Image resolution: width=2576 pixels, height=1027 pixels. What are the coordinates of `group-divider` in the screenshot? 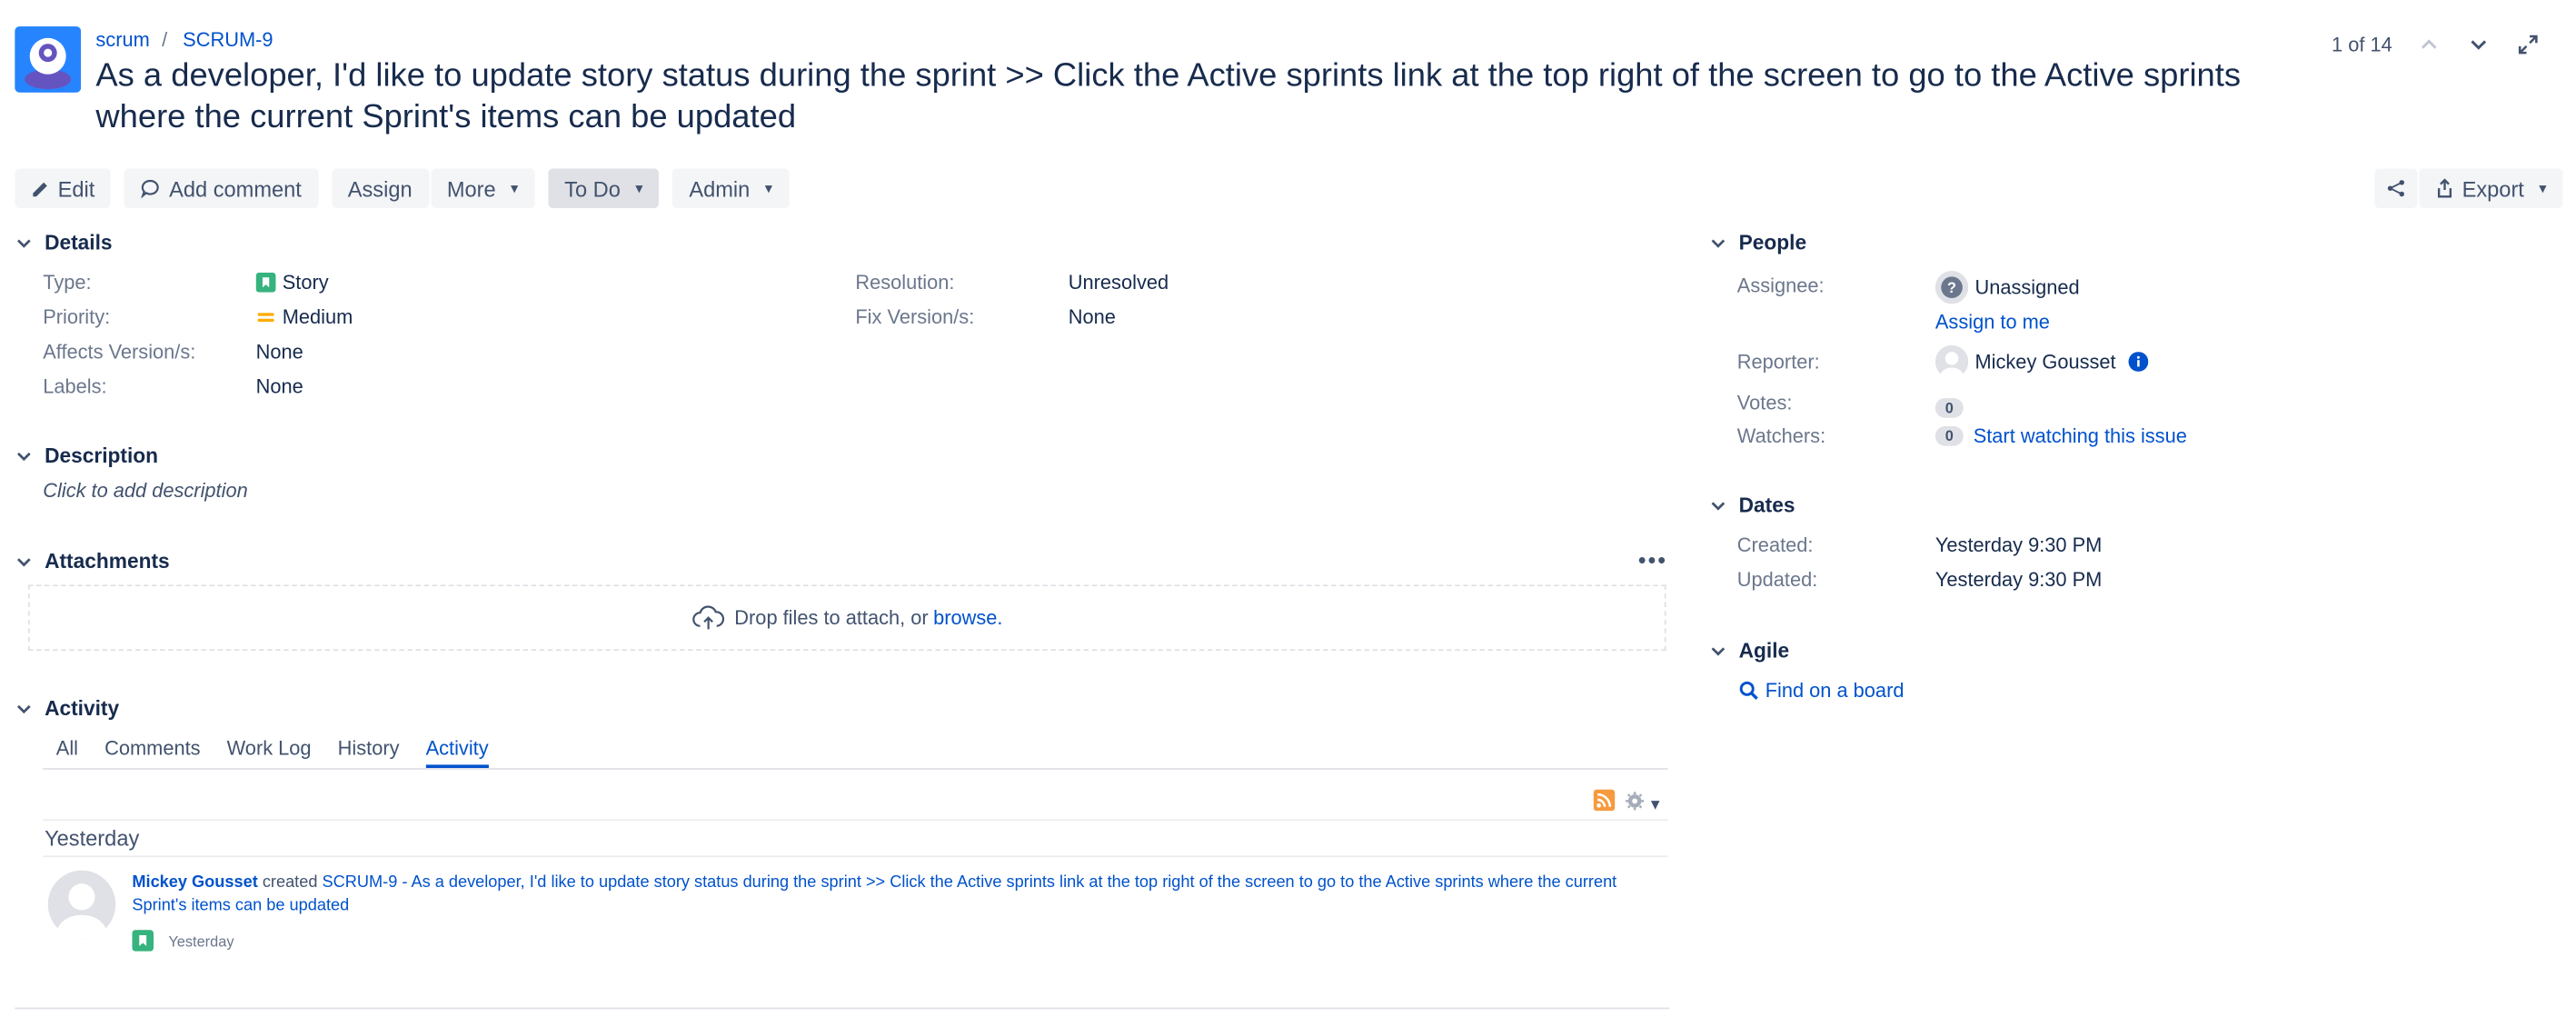 It's located at (856, 857).